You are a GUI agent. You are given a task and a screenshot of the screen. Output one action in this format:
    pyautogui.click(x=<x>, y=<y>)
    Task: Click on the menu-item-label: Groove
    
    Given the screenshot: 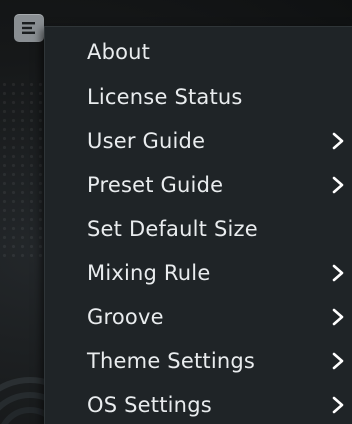 What is the action you would take?
    pyautogui.click(x=125, y=317)
    